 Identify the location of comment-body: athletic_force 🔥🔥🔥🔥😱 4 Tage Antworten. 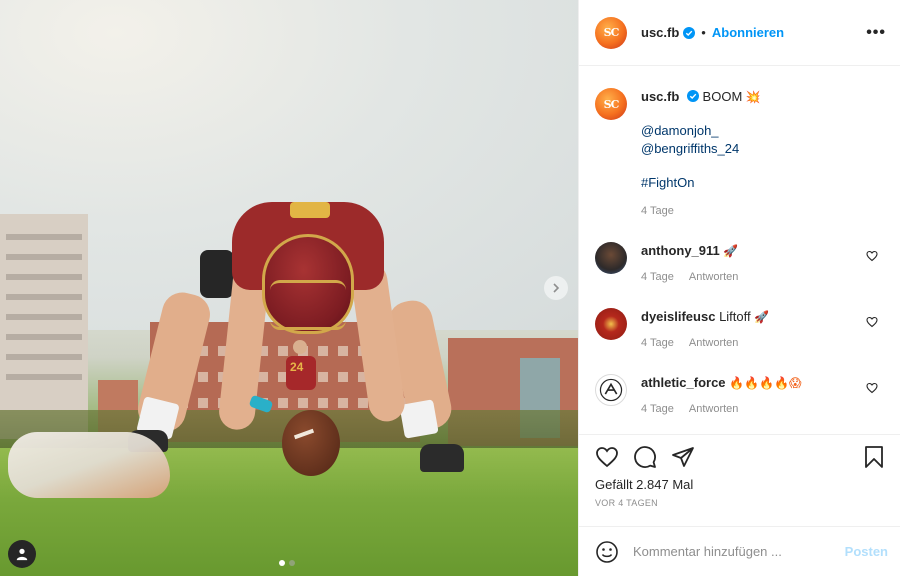
(721, 396).